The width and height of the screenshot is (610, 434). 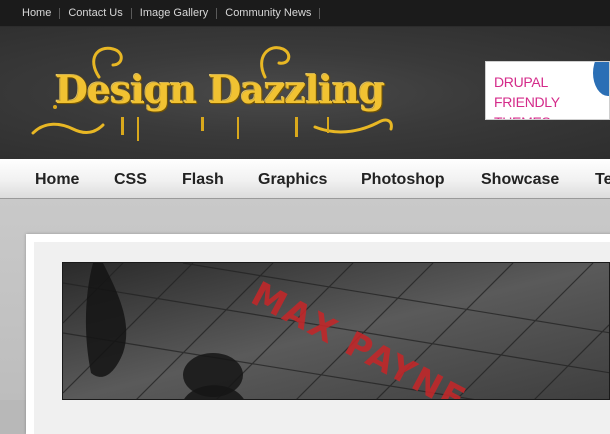 I want to click on top-nav-image-gallery: Image Gallery, so click(x=174, y=13).